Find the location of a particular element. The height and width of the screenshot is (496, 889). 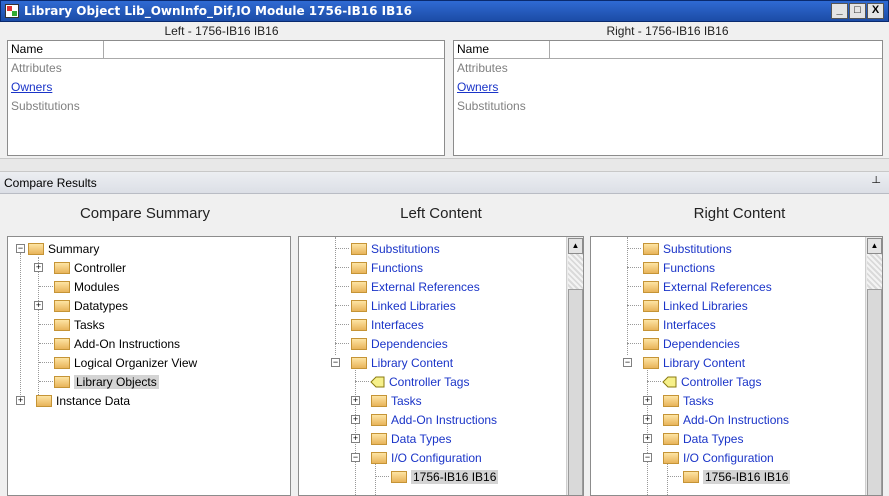

tree-item-datatypes: + Datatypes is located at coordinates (79, 305).